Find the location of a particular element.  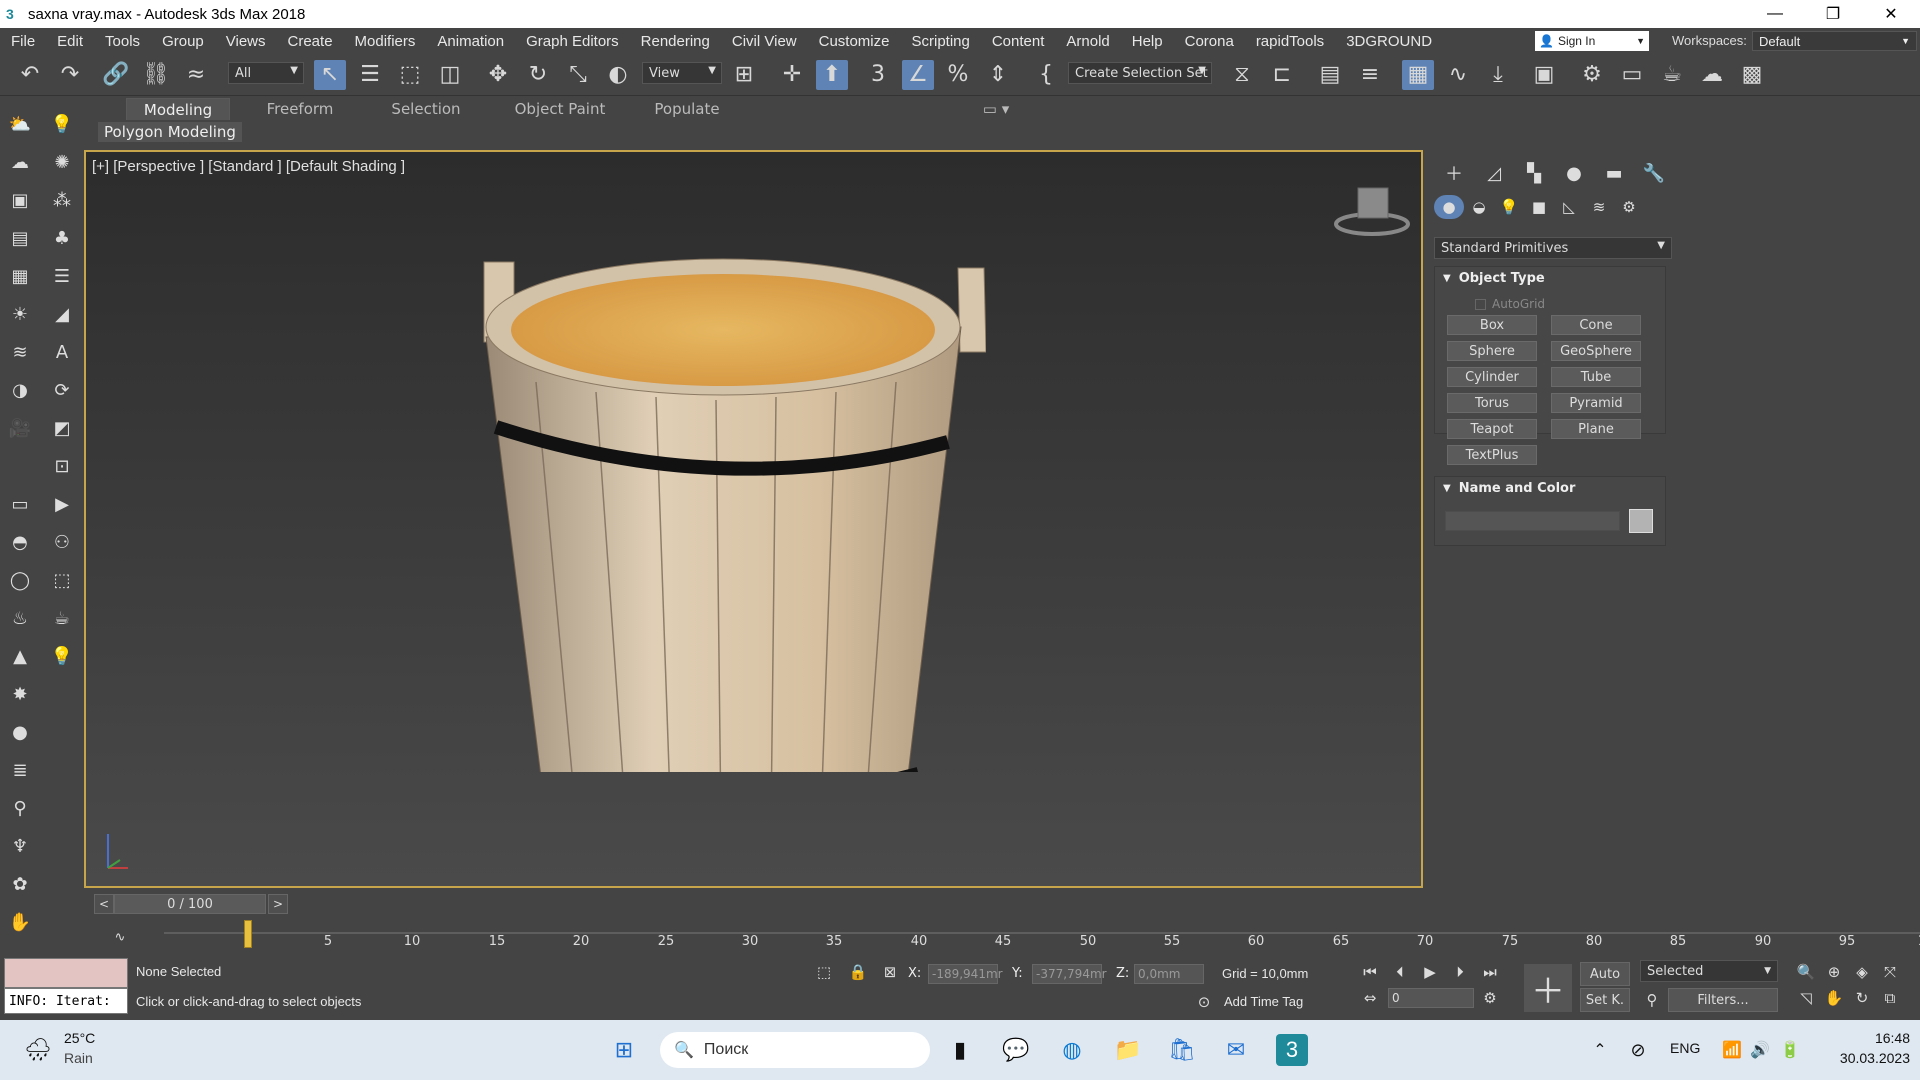

pyramid-button: Pyramid is located at coordinates (1596, 403).